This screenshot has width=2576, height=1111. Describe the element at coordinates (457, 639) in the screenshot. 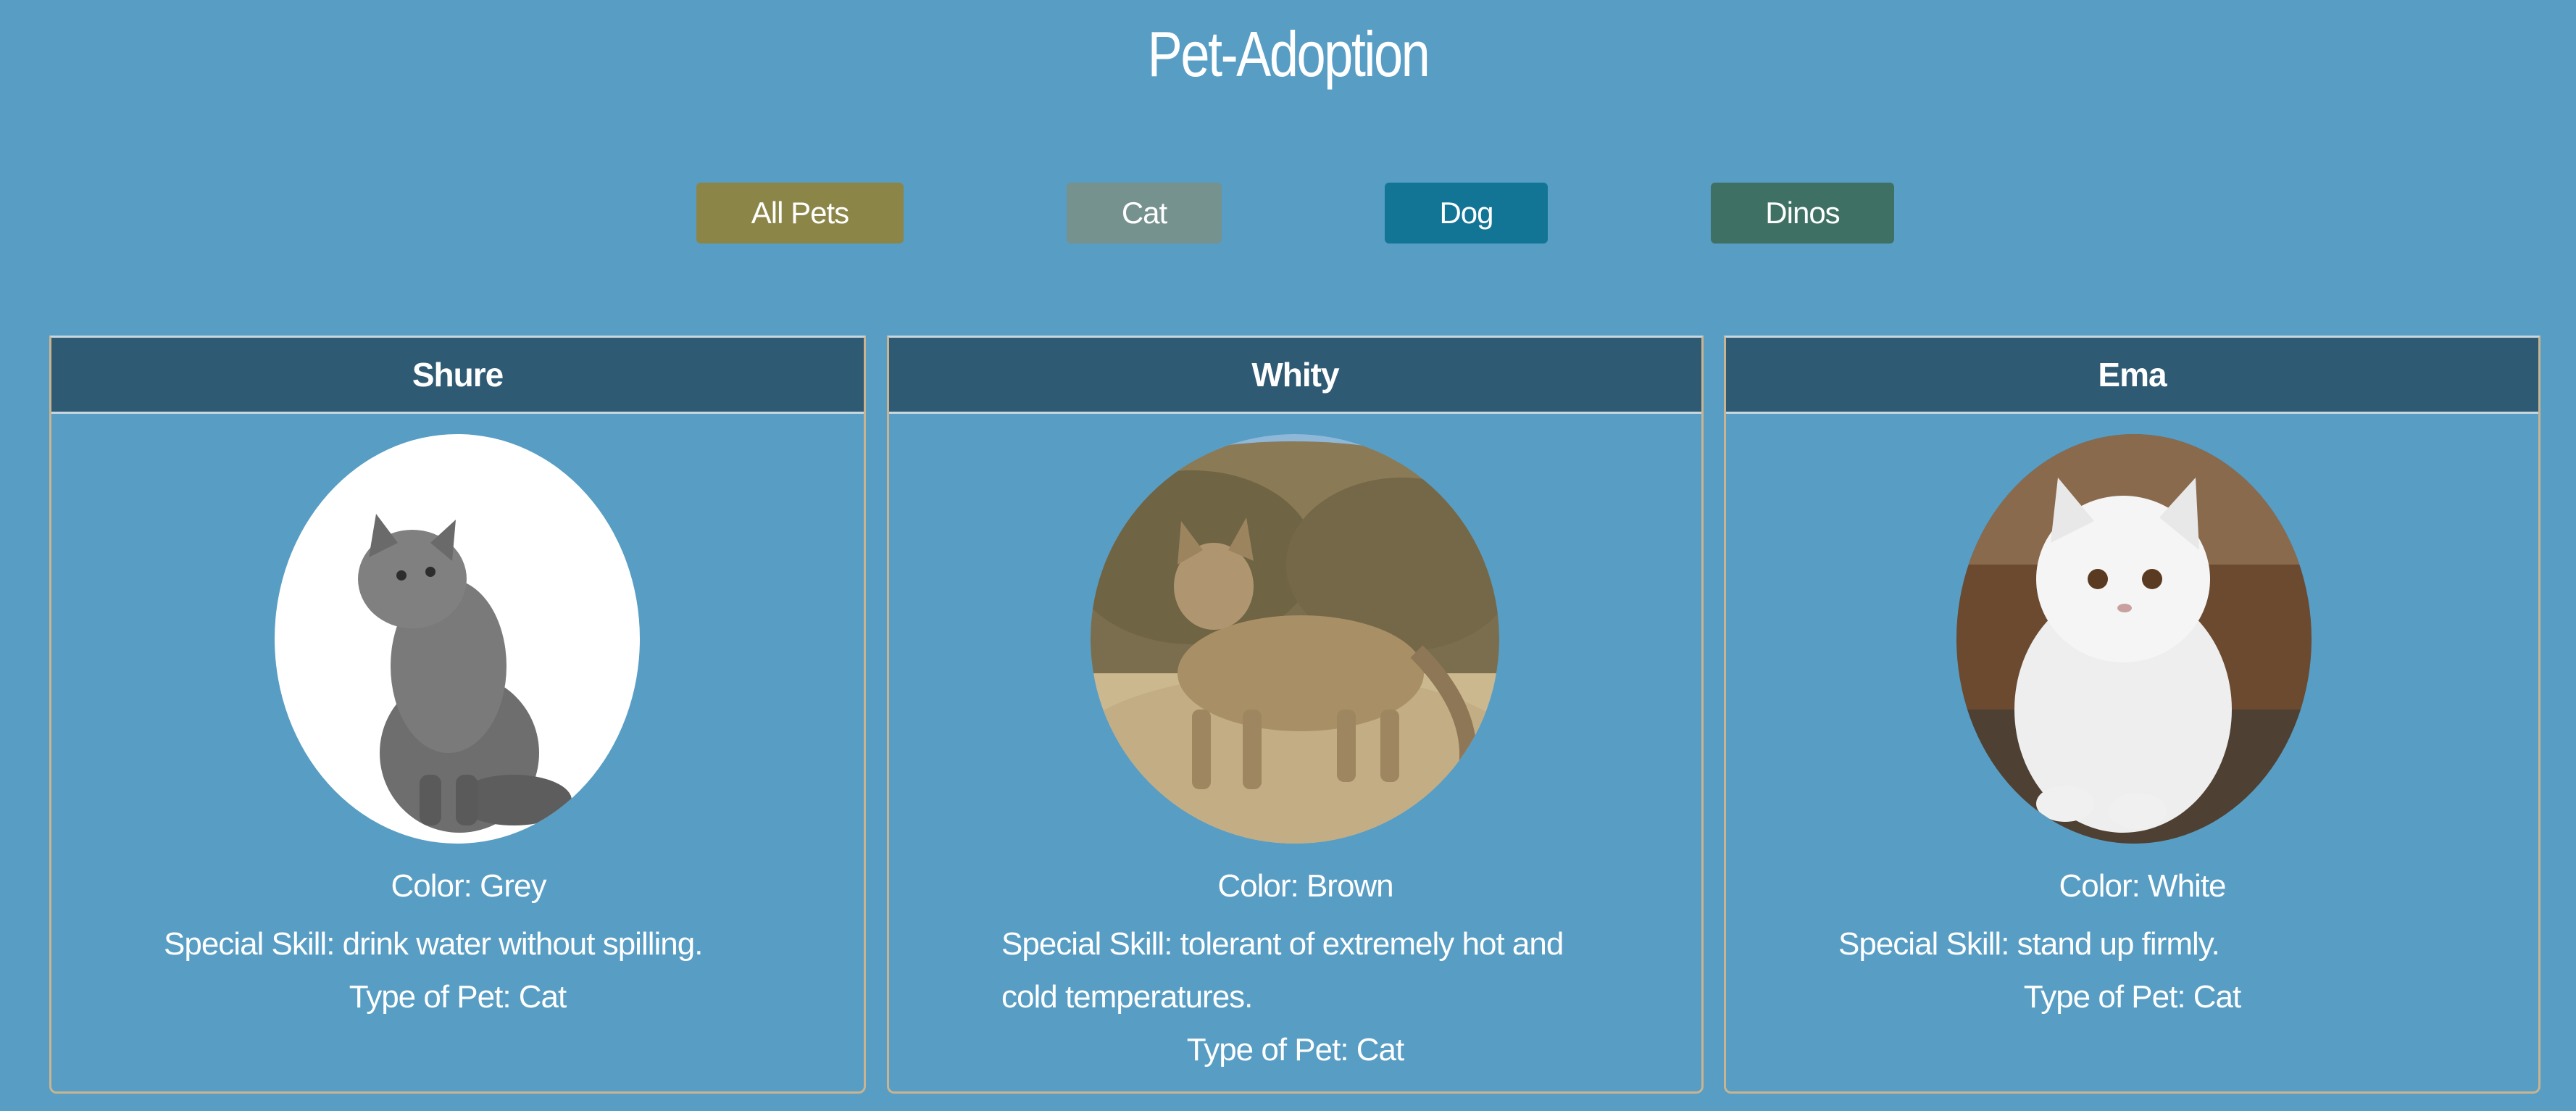

I see `grey-cat-photo` at that location.